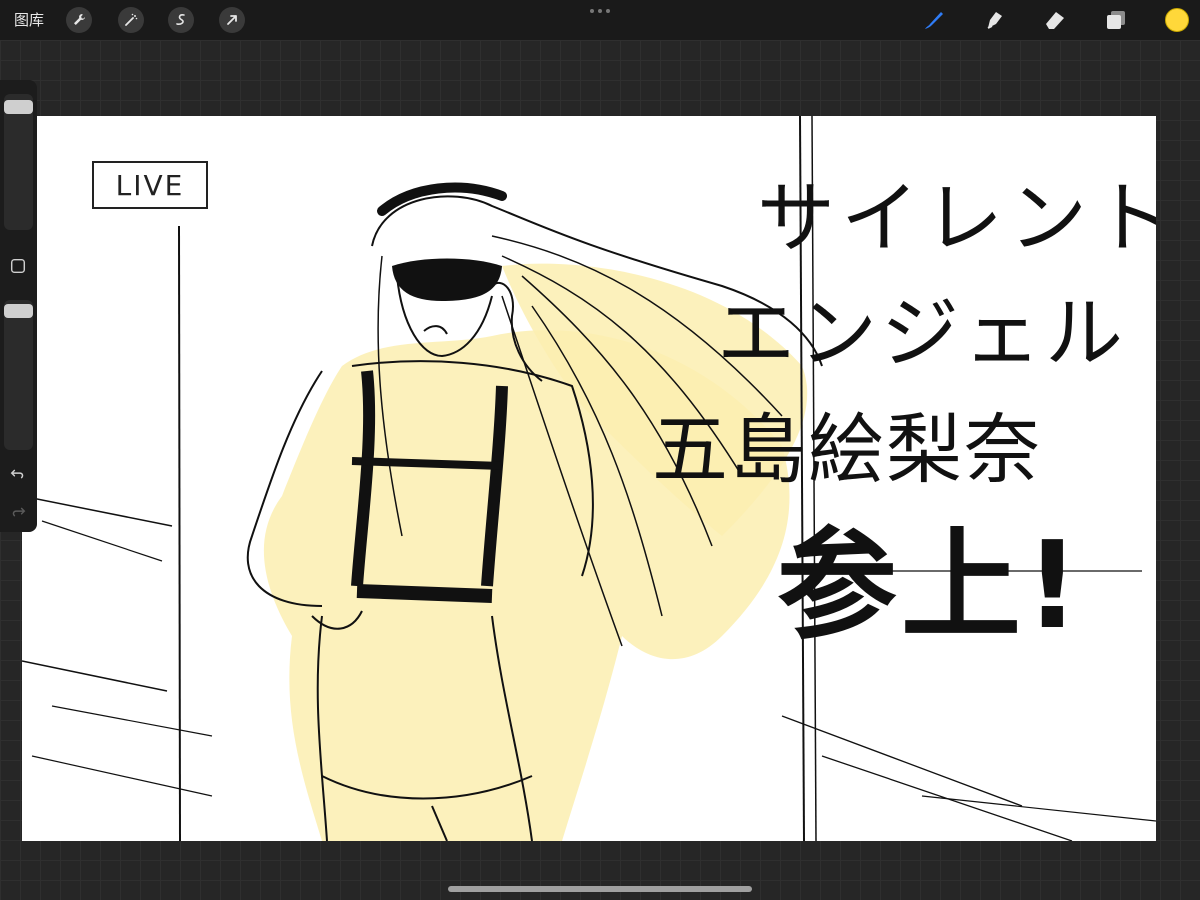 The image size is (1200, 900). Describe the element at coordinates (18, 107) in the screenshot. I see `brush-size-slider-thumb` at that location.